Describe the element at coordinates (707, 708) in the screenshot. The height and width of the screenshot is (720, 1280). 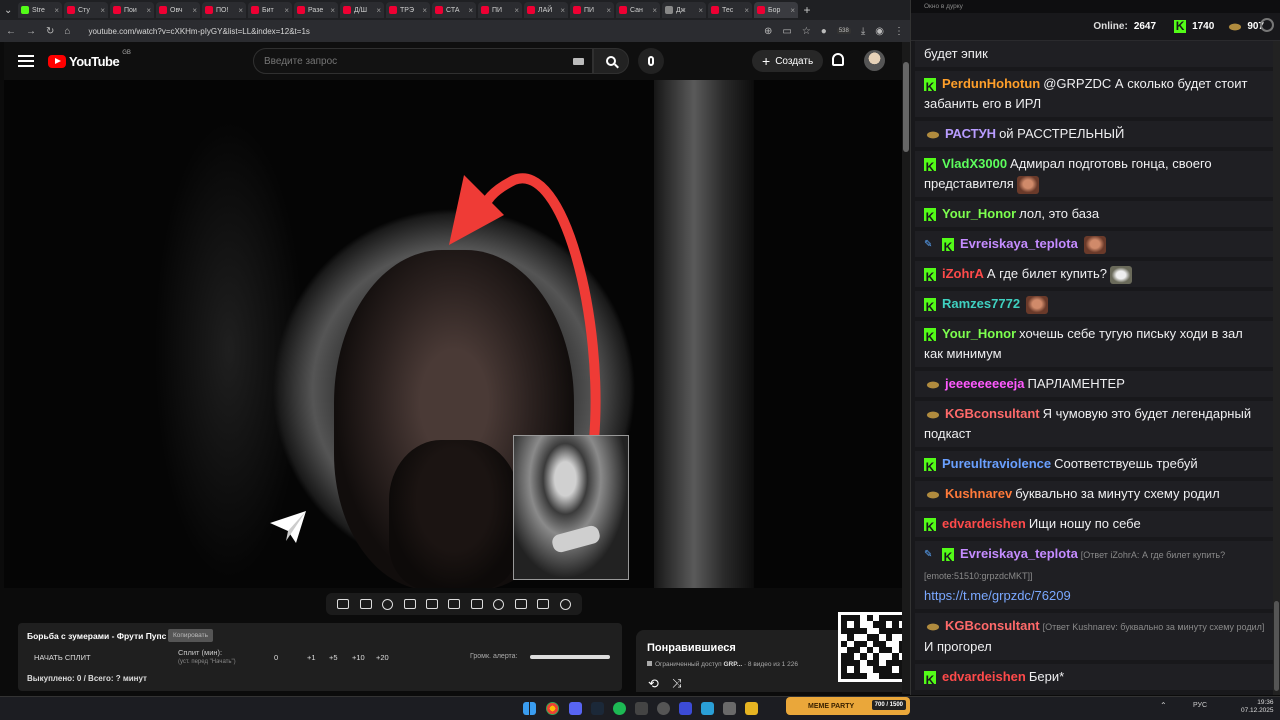
I see `telegram-taskbar-icon` at that location.